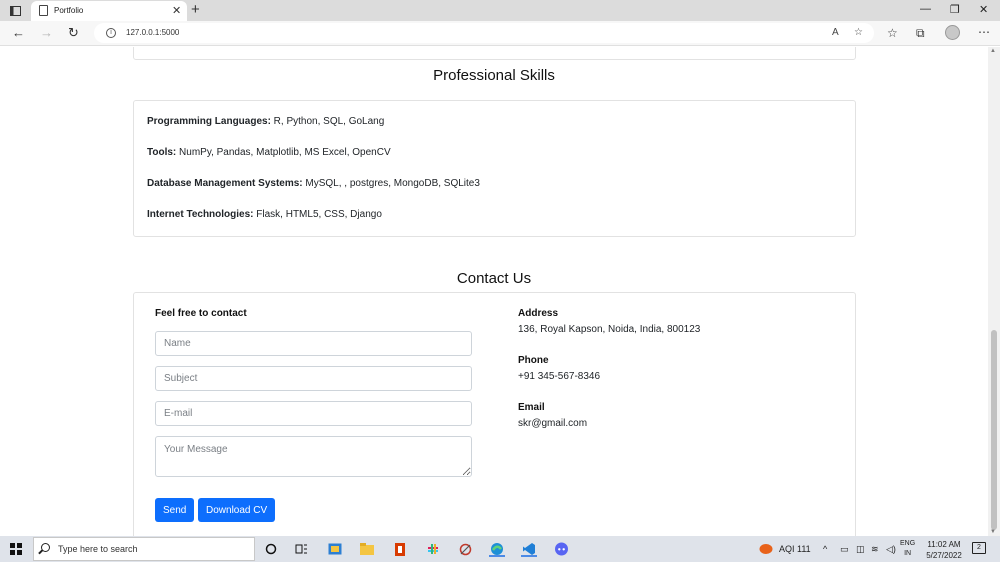 Image resolution: width=1000 pixels, height=562 pixels. Describe the element at coordinates (109, 11) in the screenshot. I see `browser-tab-portfolio: Portfolio ✕` at that location.